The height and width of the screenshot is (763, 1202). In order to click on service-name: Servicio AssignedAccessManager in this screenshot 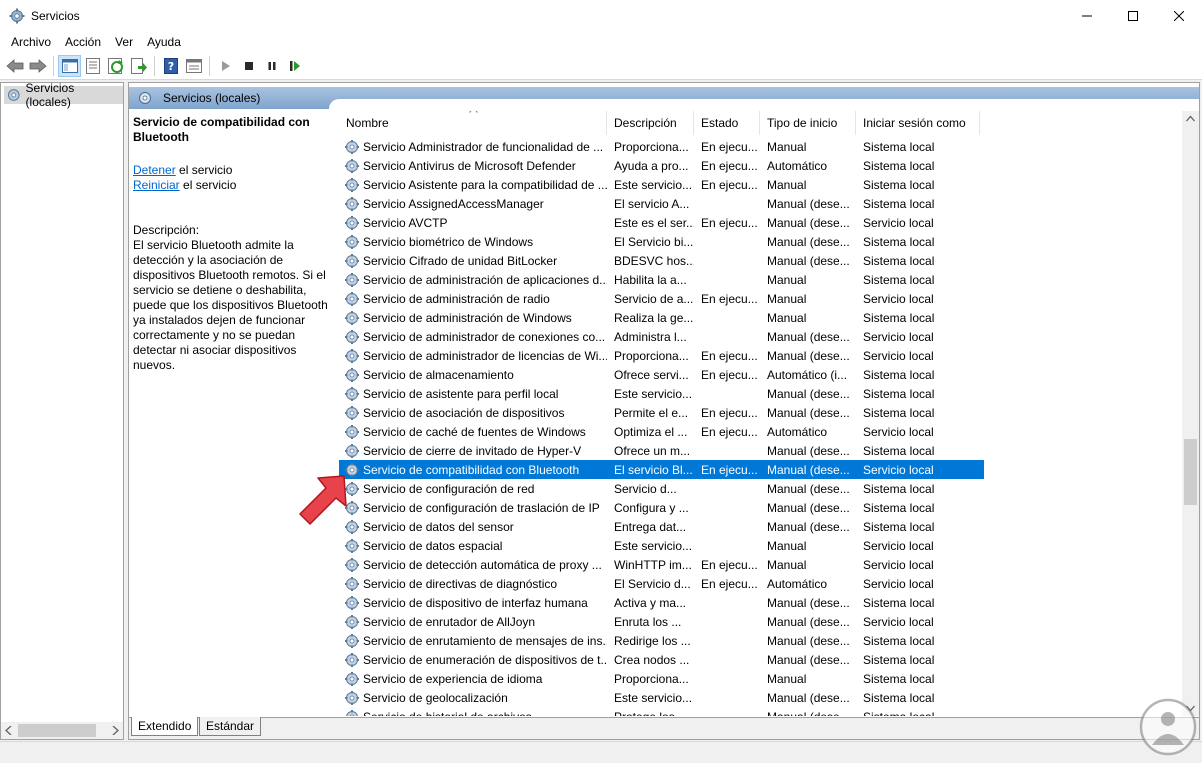, I will do `click(453, 203)`.